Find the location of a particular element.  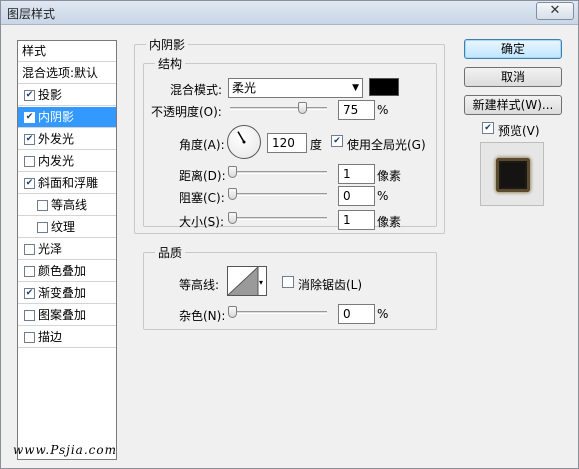

choke-slider-thumb is located at coordinates (232, 194).